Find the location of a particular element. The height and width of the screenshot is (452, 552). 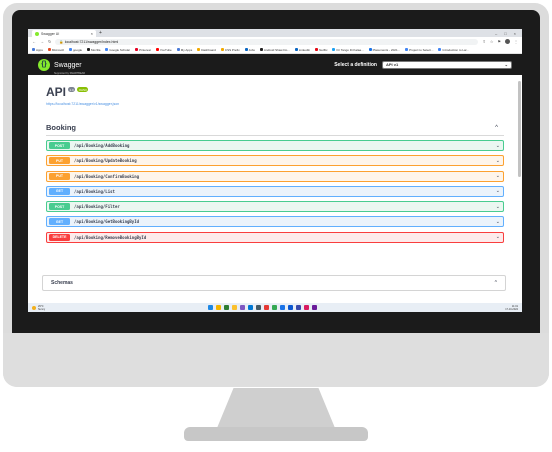

bookmark-label: Jobs is located at coordinates (251, 49).